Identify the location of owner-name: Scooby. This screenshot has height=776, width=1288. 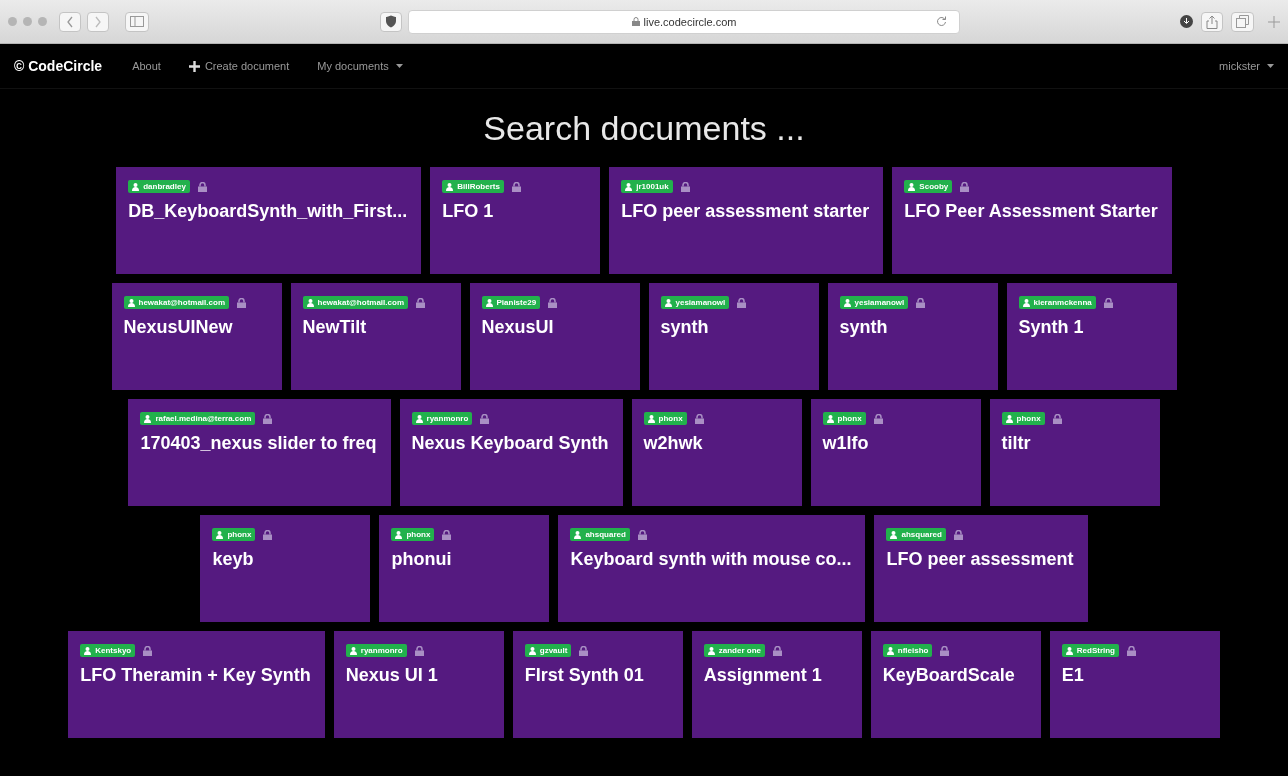
(934, 186).